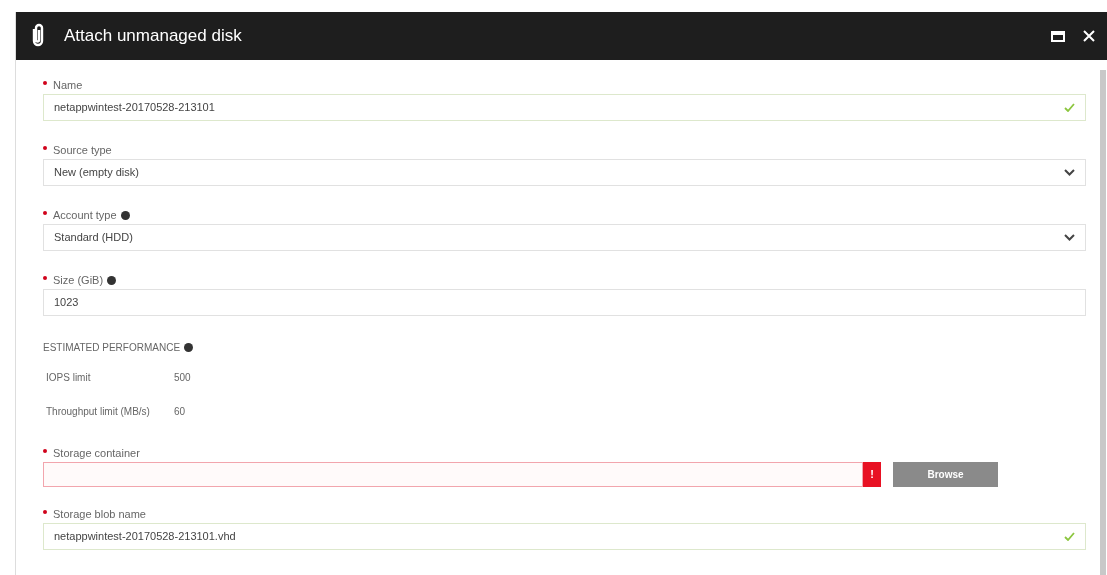  I want to click on field-label: Storage container, so click(96, 453).